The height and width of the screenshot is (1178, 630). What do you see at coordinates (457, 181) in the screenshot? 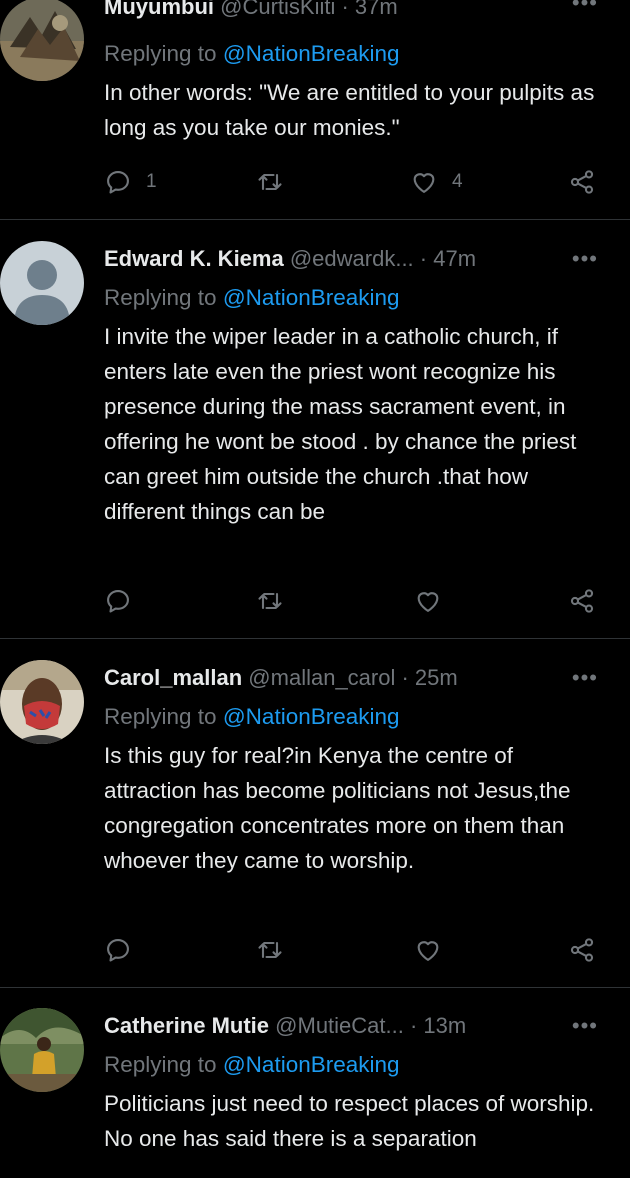
I see `like-count: 4` at bounding box center [457, 181].